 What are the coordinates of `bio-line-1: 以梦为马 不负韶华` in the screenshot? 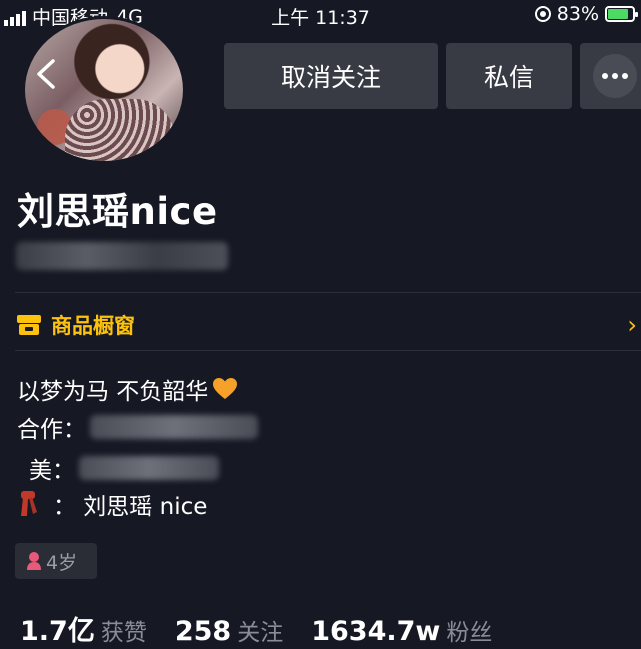 It's located at (127, 389).